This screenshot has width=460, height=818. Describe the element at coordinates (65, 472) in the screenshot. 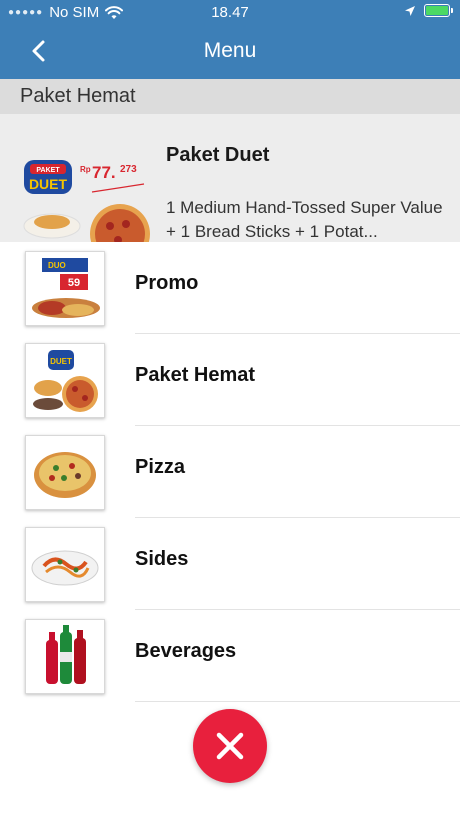

I see `pizza-image` at that location.